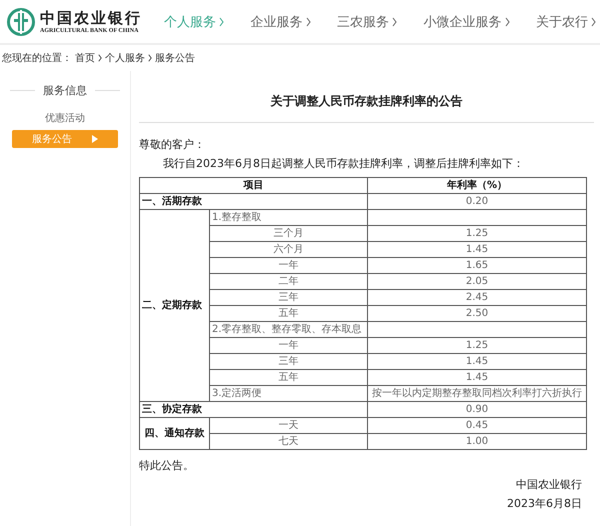 The height and width of the screenshot is (526, 600). Describe the element at coordinates (343, 164) in the screenshot. I see `intro-paragraph: 我行自2023年6月8日起调整人民币存款挂牌利率，调整后挂牌利率如下：` at that location.